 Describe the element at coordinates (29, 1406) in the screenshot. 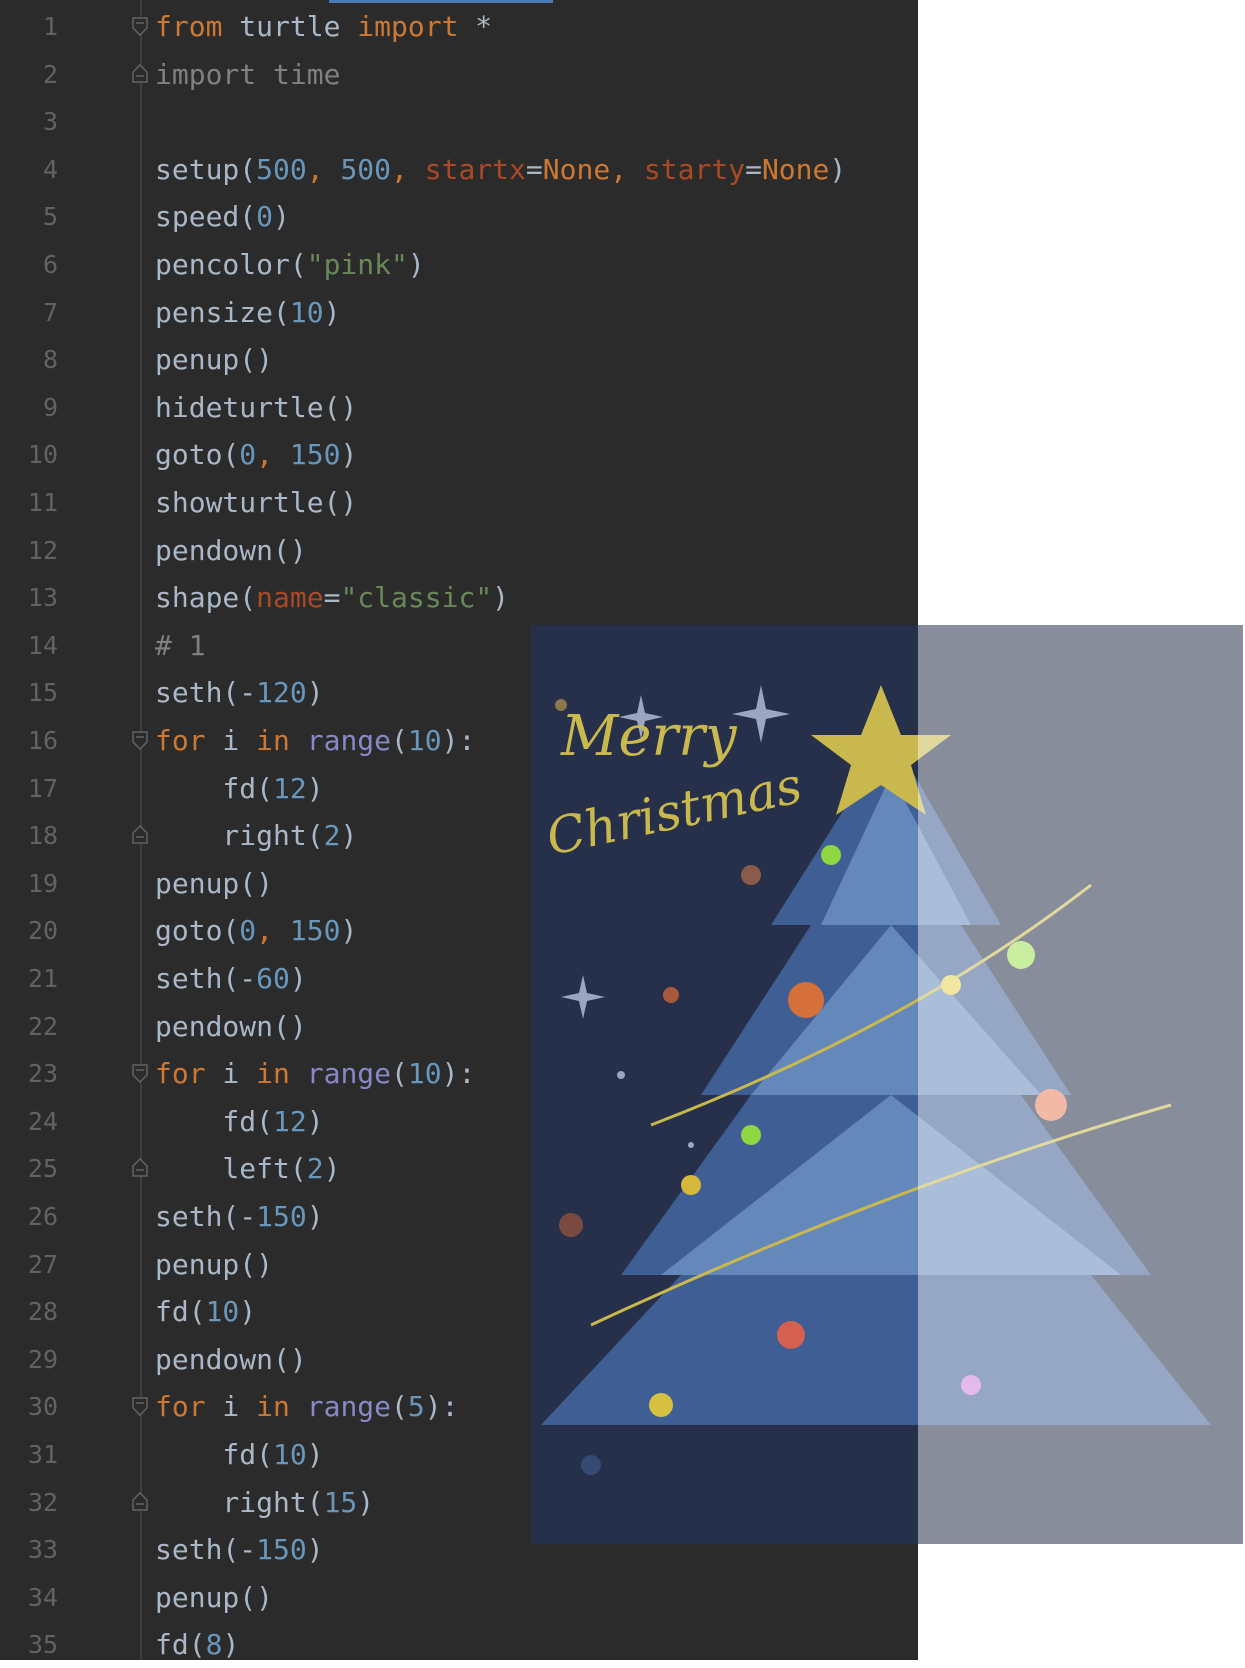

I see `line-number: 30` at that location.